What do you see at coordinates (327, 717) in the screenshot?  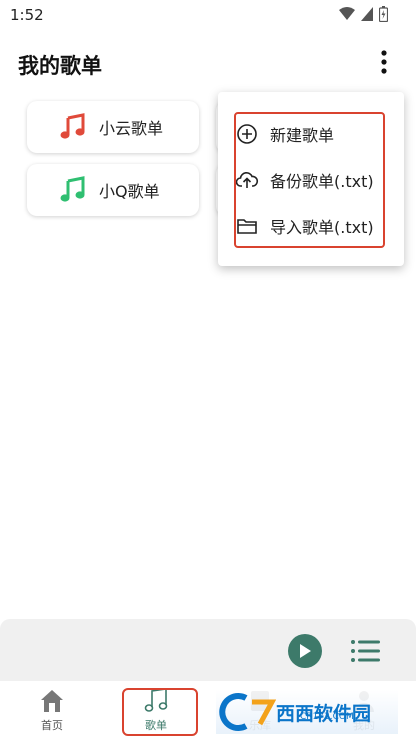 I see `watermark-sub: CR173.COM` at bounding box center [327, 717].